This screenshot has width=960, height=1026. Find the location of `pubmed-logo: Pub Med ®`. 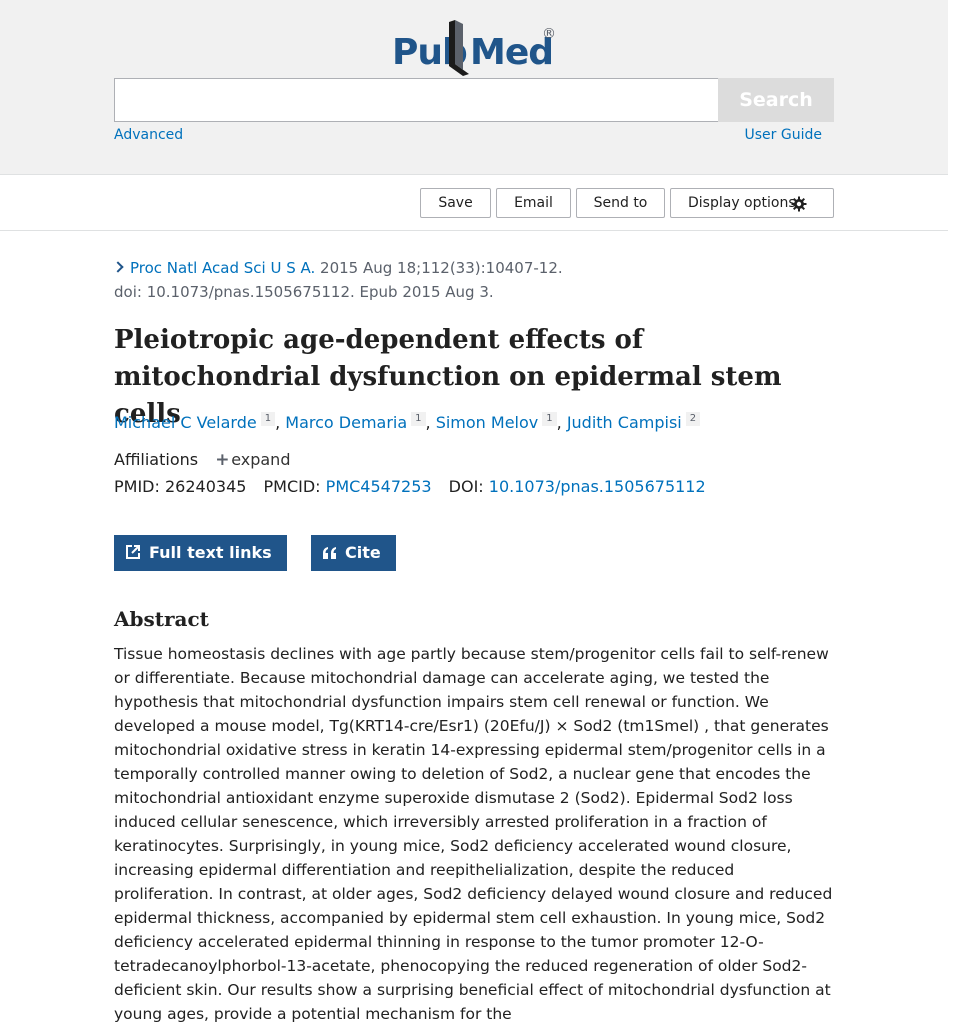

pubmed-logo: Pub Med ® is located at coordinates (475, 49).